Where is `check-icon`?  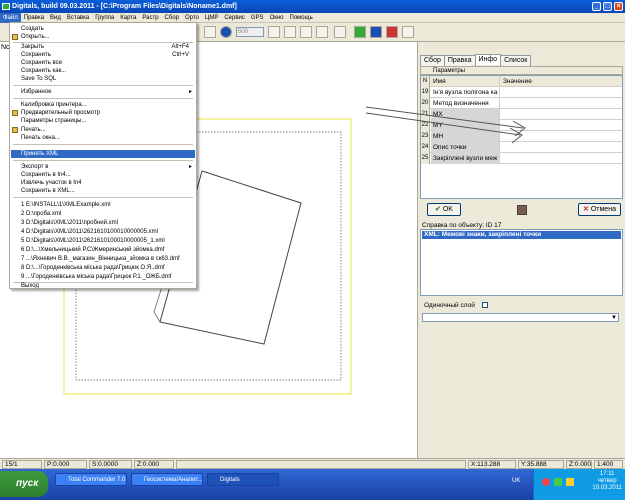
check-icon is located at coordinates (322, 32).